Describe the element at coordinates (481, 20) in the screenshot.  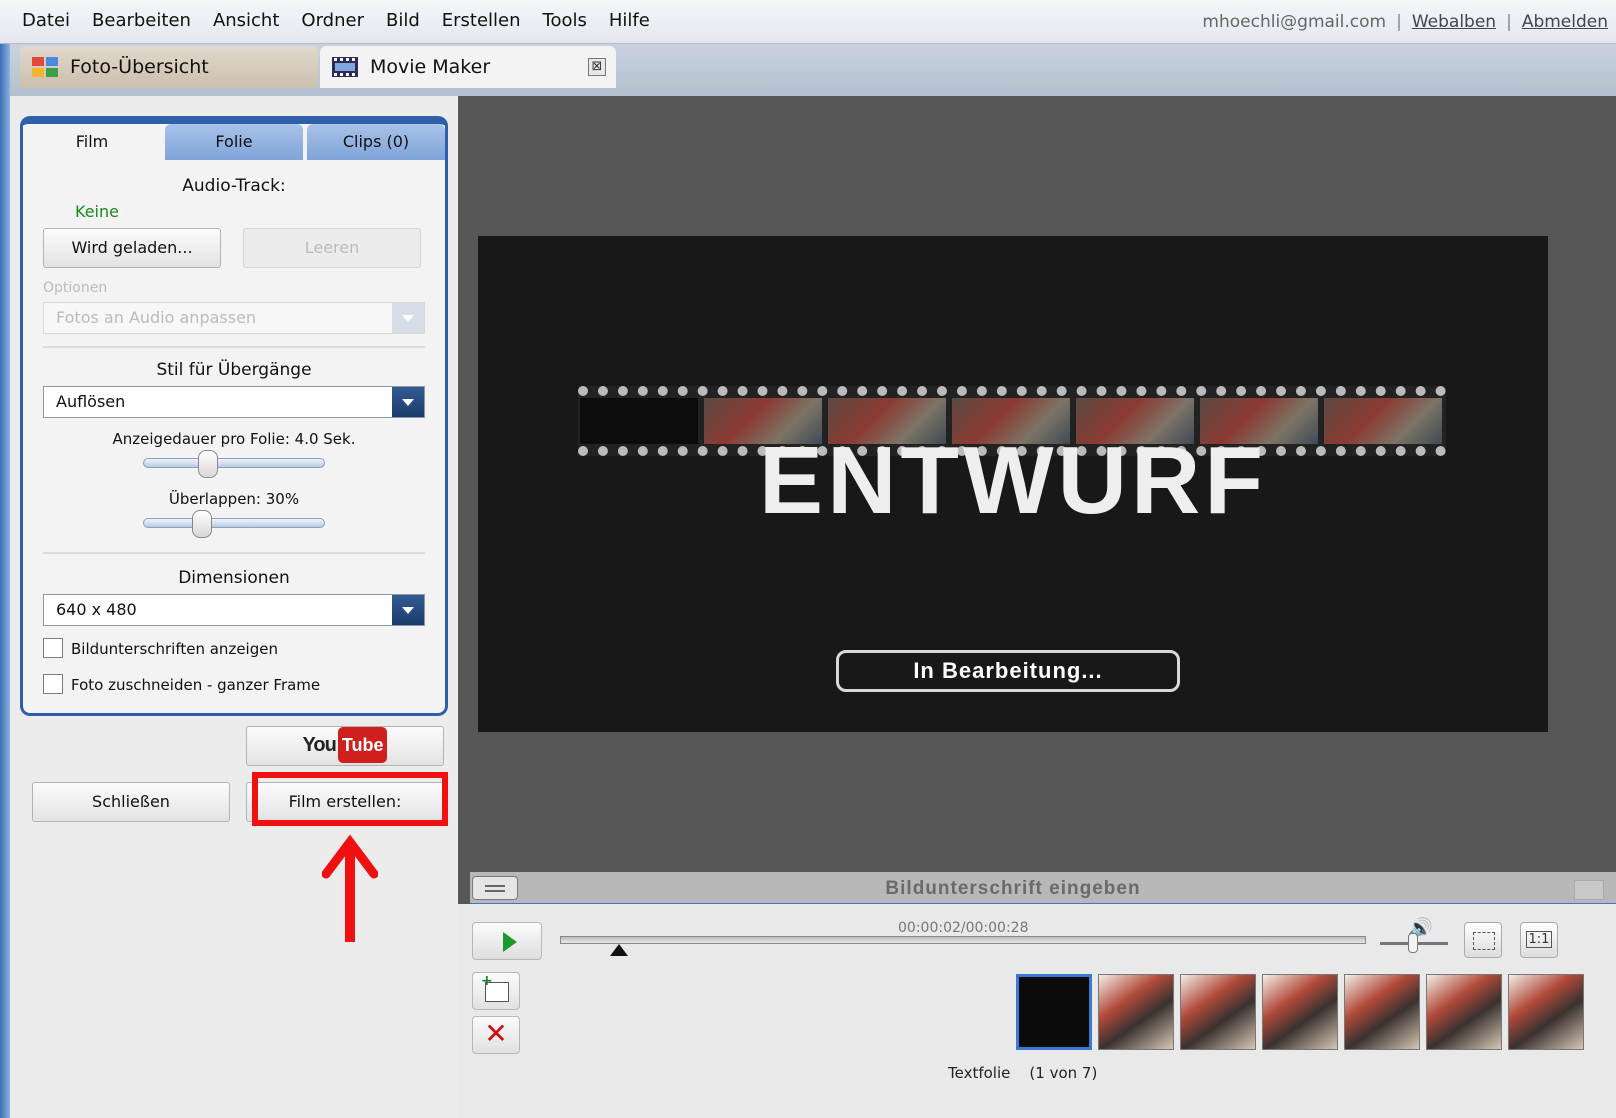
I see `menu-erstellen: Erstellen` at that location.